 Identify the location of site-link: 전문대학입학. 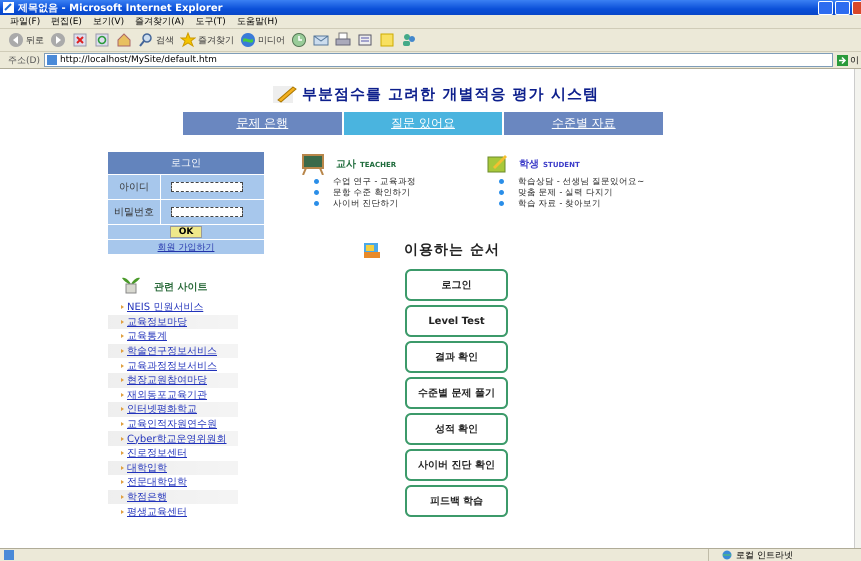
(157, 482).